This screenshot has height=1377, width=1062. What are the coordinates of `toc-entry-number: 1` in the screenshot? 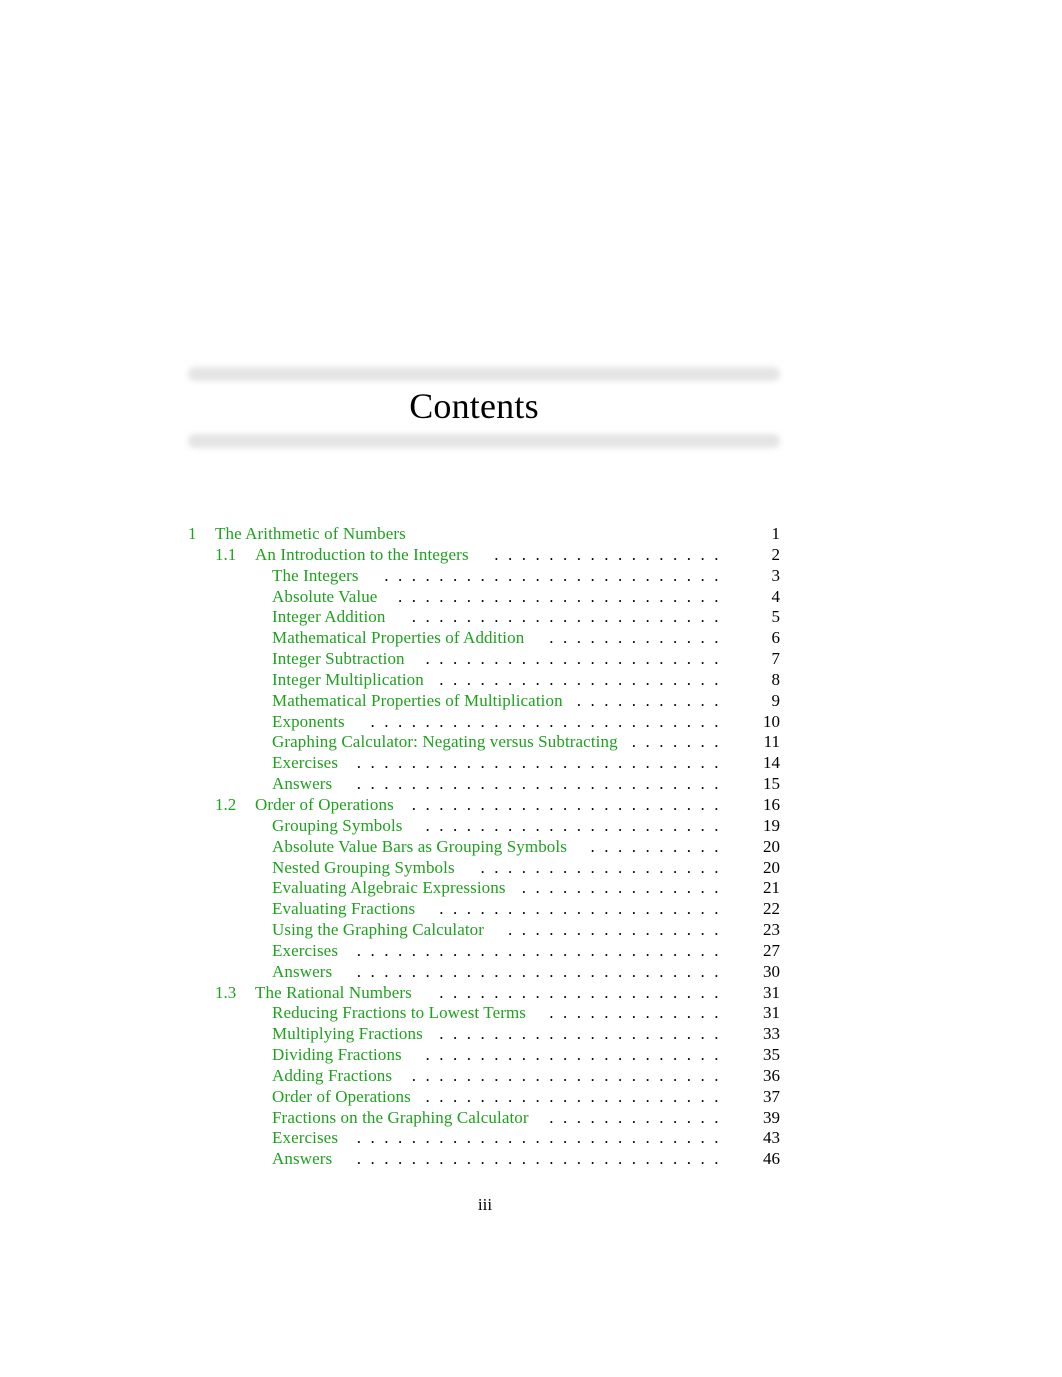 It's located at (192, 534).